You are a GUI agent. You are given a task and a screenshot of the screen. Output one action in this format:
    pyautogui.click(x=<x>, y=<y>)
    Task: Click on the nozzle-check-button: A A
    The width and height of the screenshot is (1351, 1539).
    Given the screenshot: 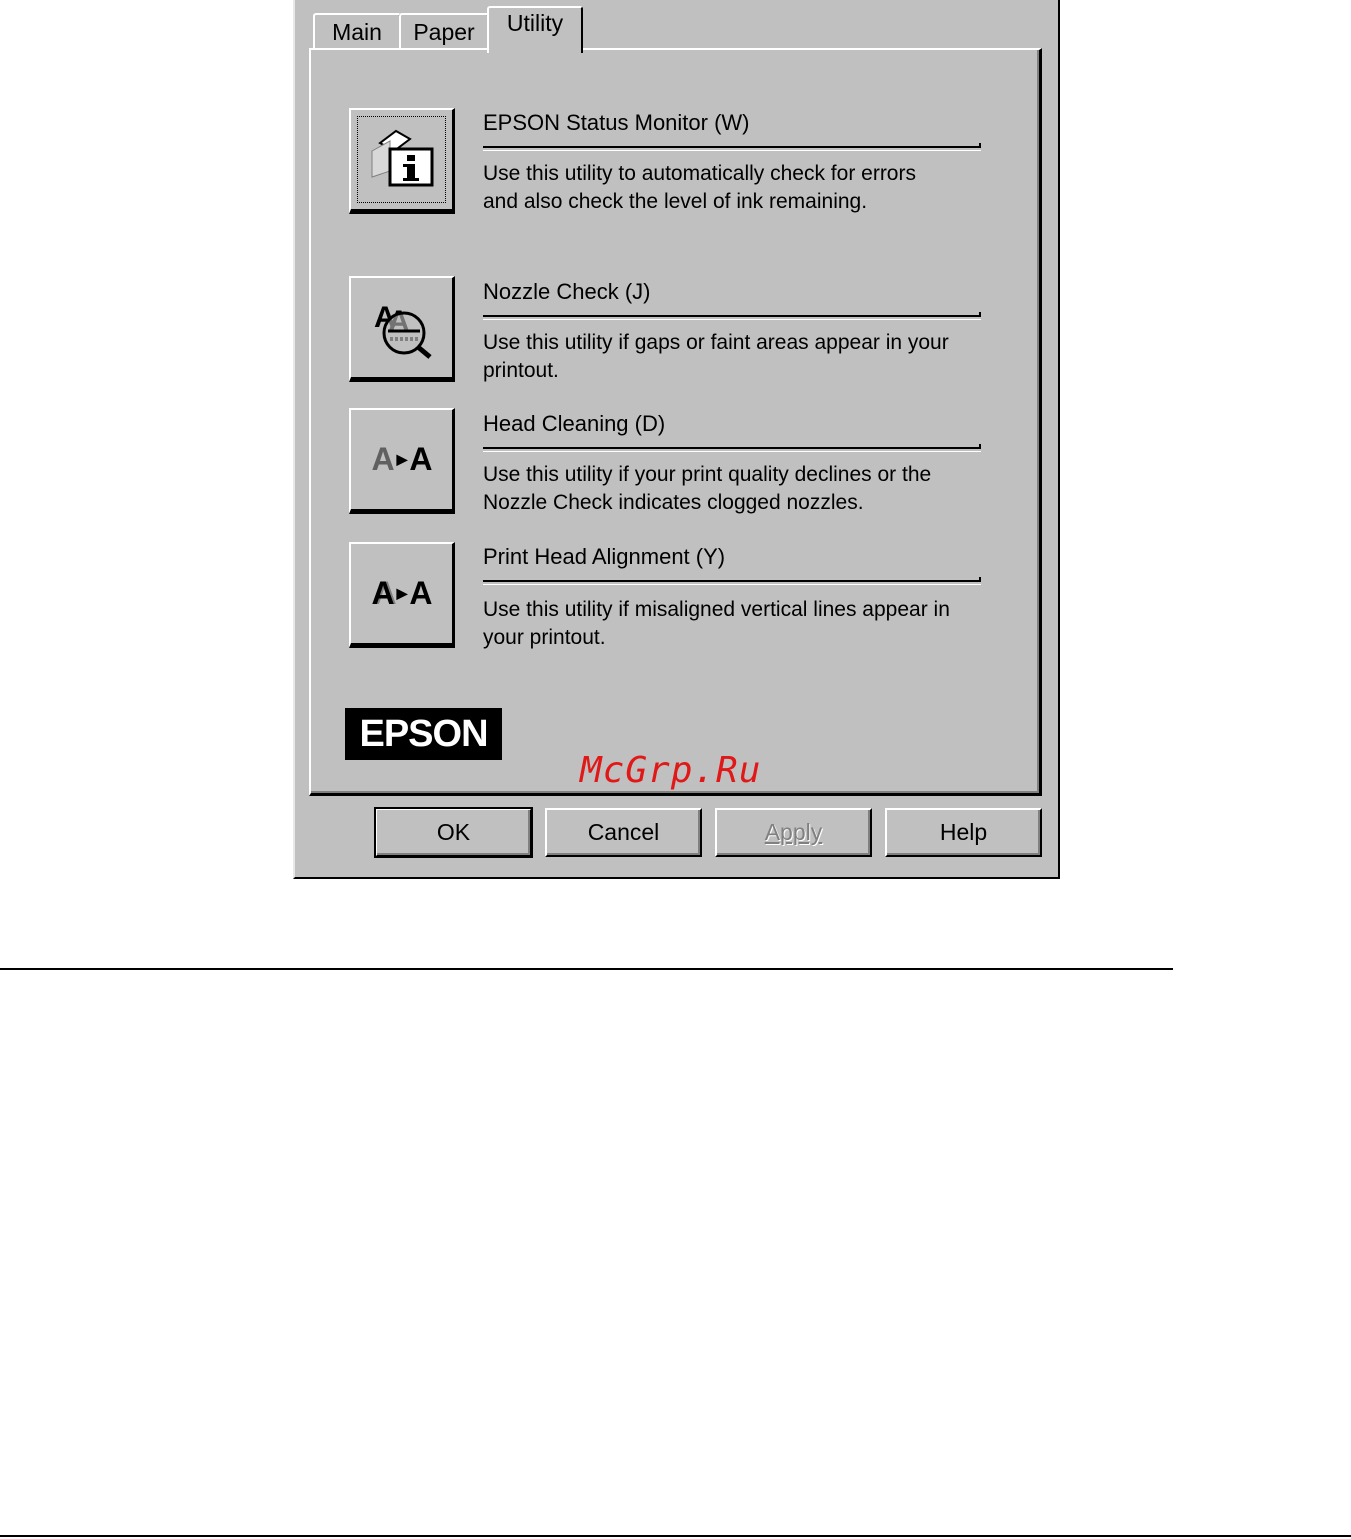 What is the action you would take?
    pyautogui.click(x=402, y=329)
    